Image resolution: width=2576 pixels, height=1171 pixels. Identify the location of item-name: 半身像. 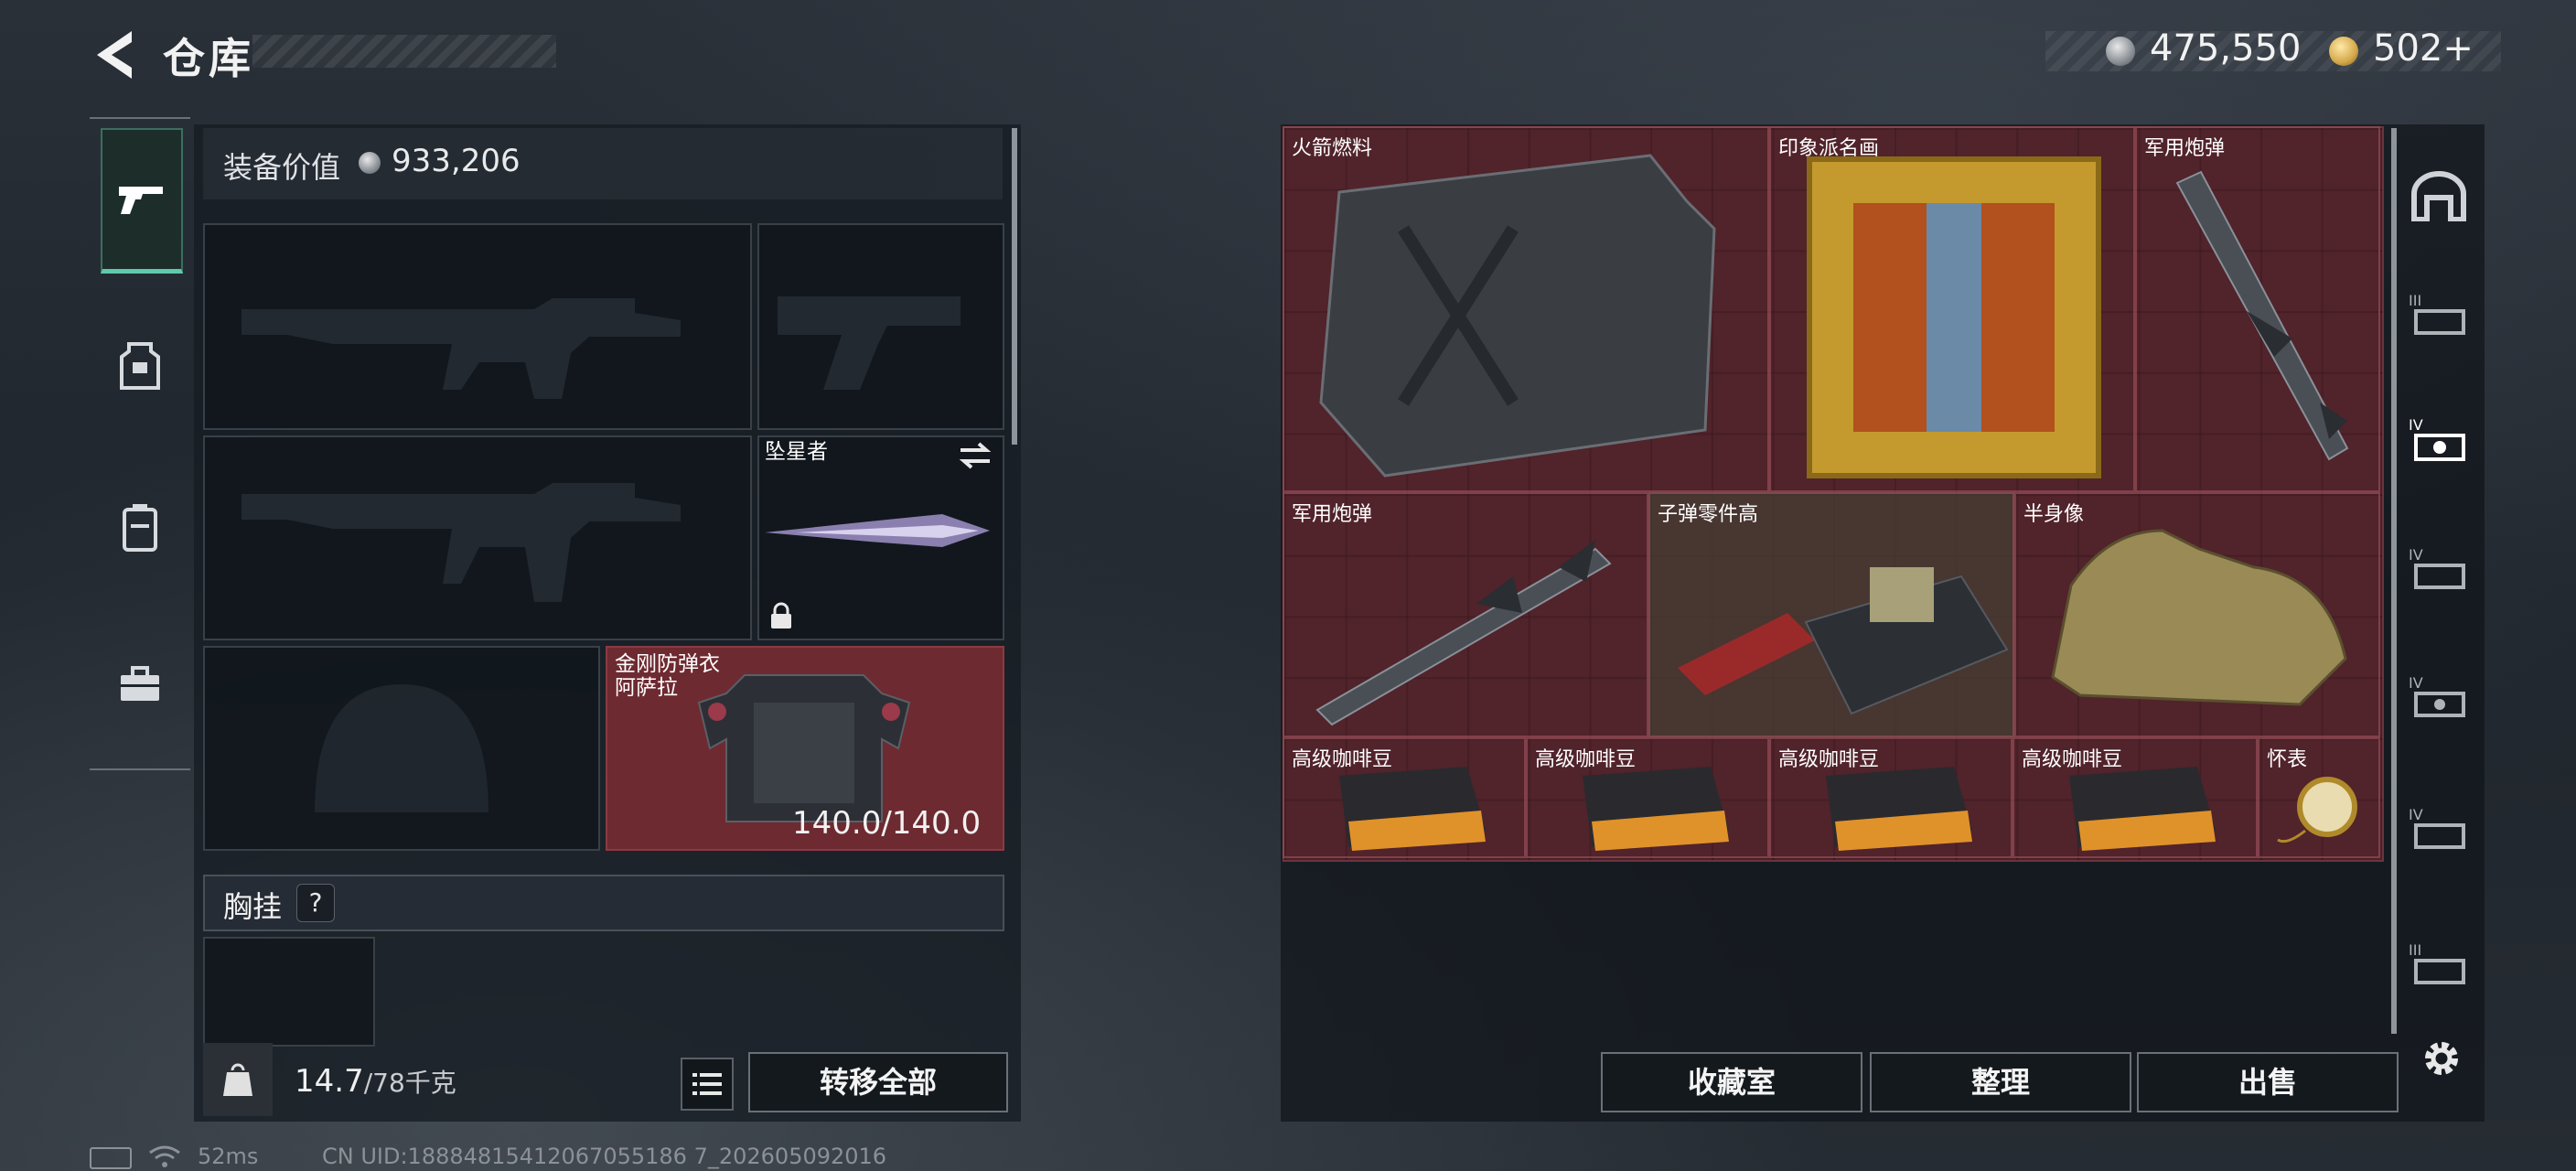
(2054, 514).